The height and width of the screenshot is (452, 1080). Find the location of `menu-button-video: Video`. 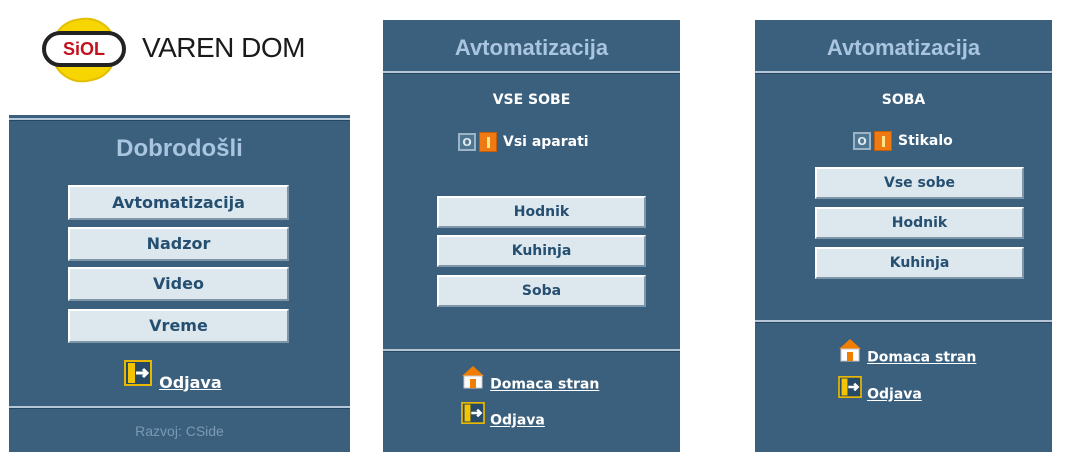

menu-button-video: Video is located at coordinates (178, 284).